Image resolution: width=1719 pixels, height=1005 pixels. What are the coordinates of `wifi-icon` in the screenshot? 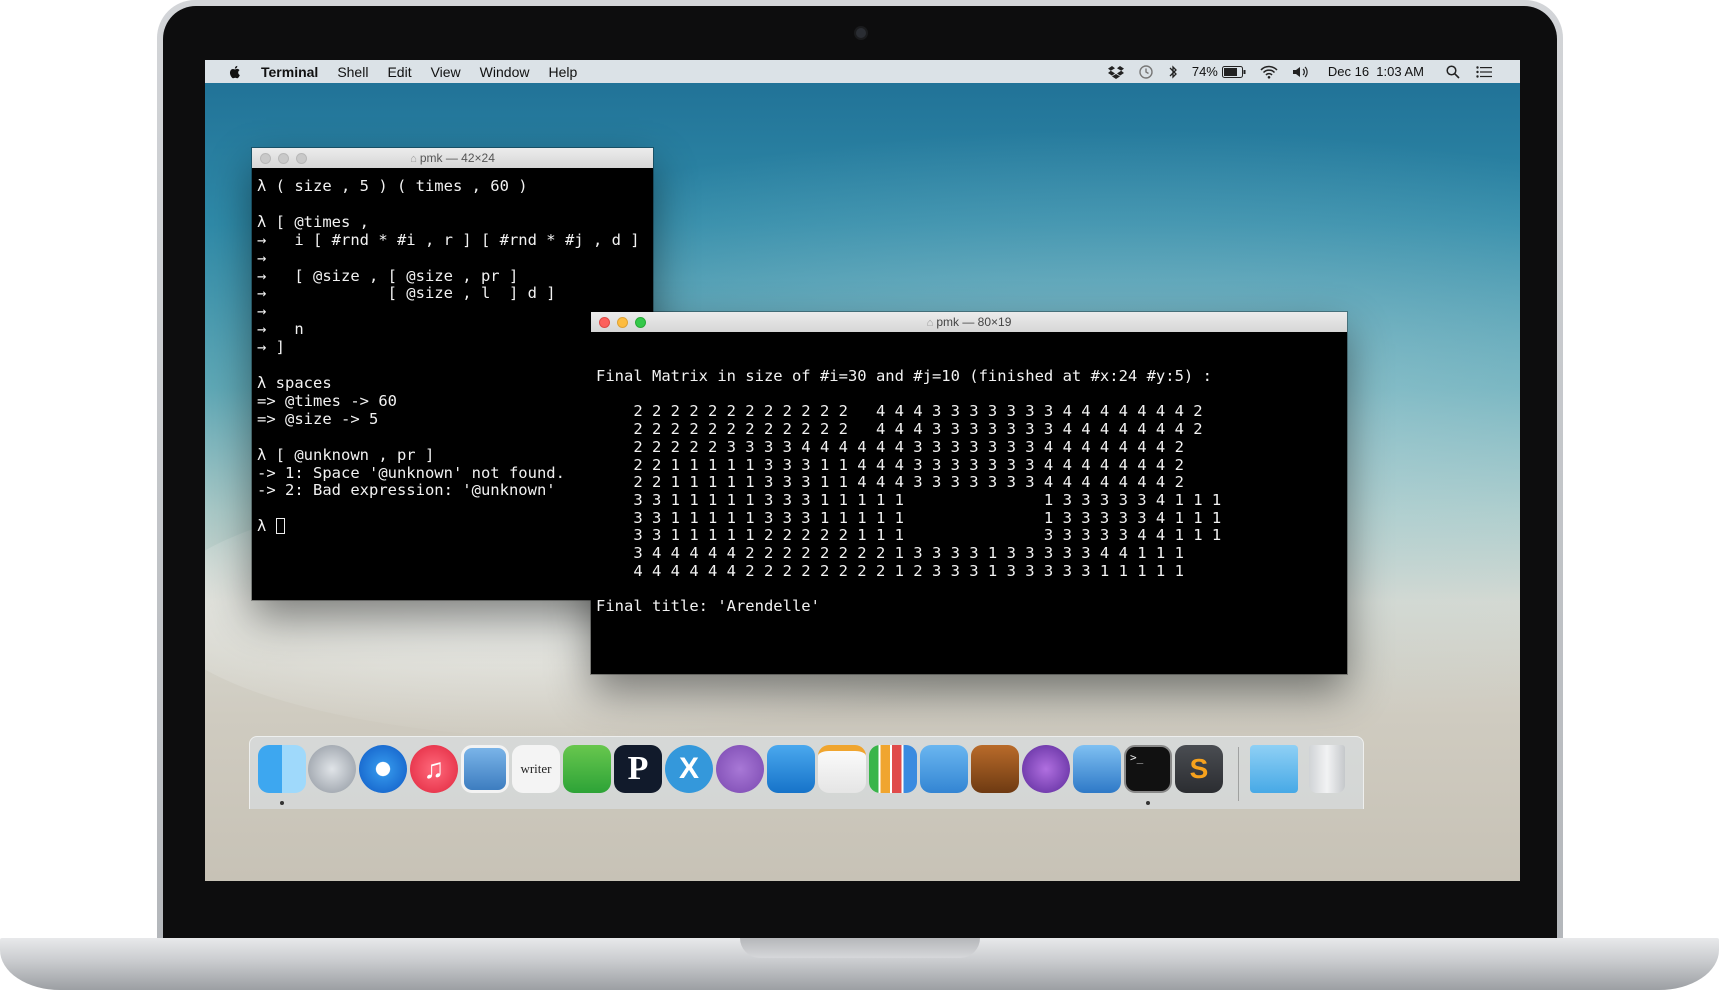 It's located at (1269, 72).